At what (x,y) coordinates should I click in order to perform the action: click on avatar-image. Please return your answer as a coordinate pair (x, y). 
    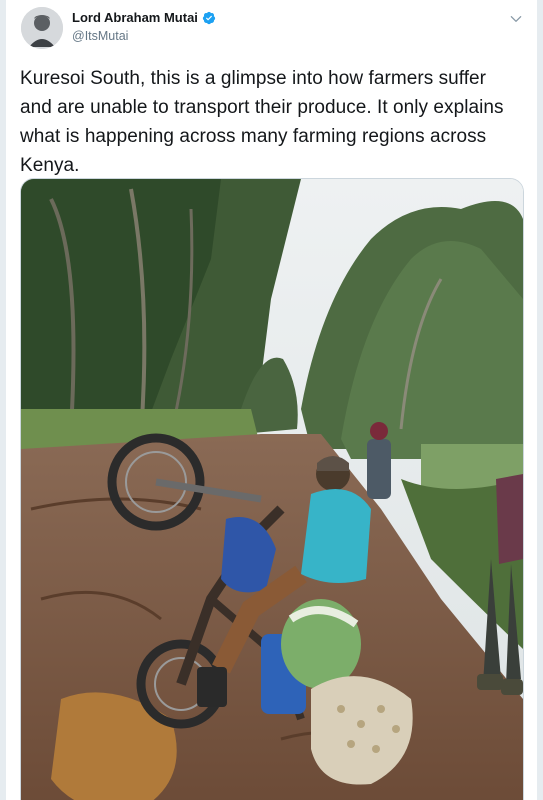
    Looking at the image, I should click on (42, 28).